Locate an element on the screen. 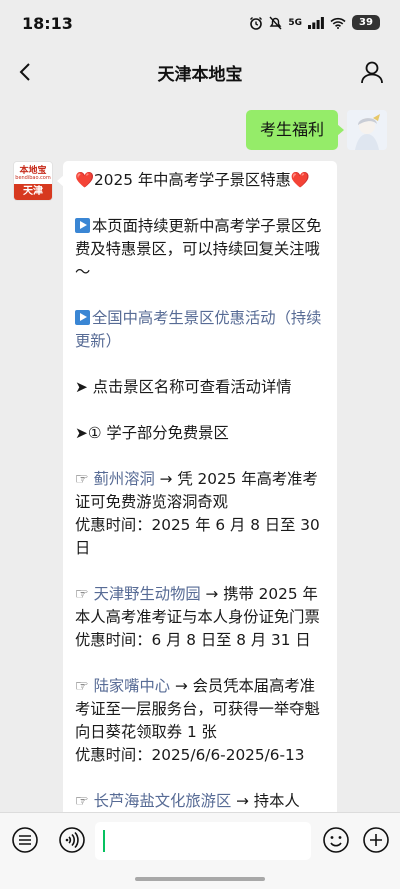  battery-indicator: 39 is located at coordinates (366, 22).